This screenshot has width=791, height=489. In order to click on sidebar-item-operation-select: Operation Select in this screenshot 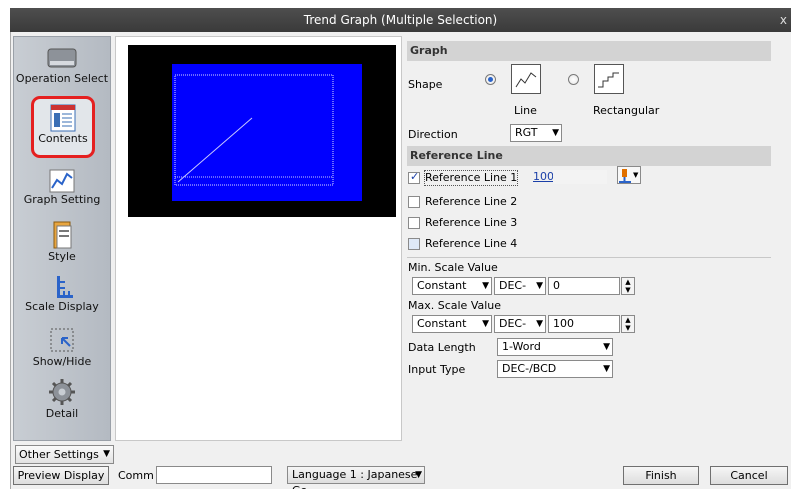, I will do `click(62, 64)`.